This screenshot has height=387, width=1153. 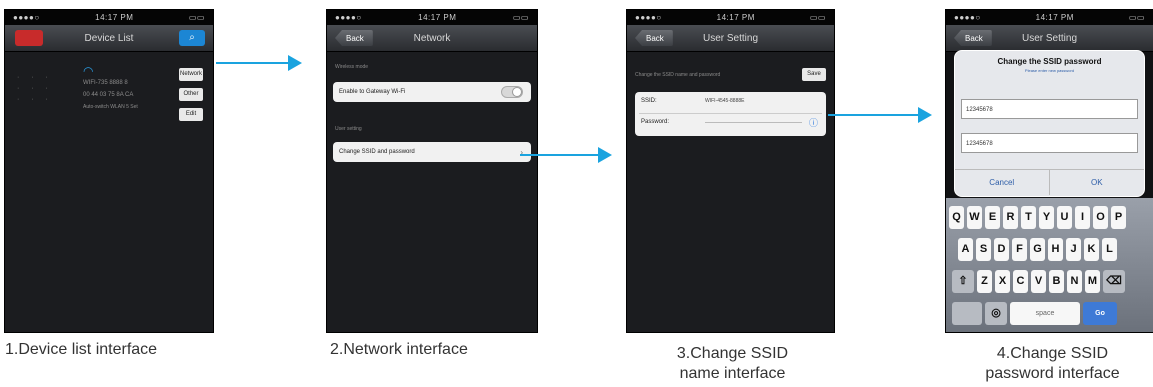 I want to click on key-l: L, so click(x=1109, y=249).